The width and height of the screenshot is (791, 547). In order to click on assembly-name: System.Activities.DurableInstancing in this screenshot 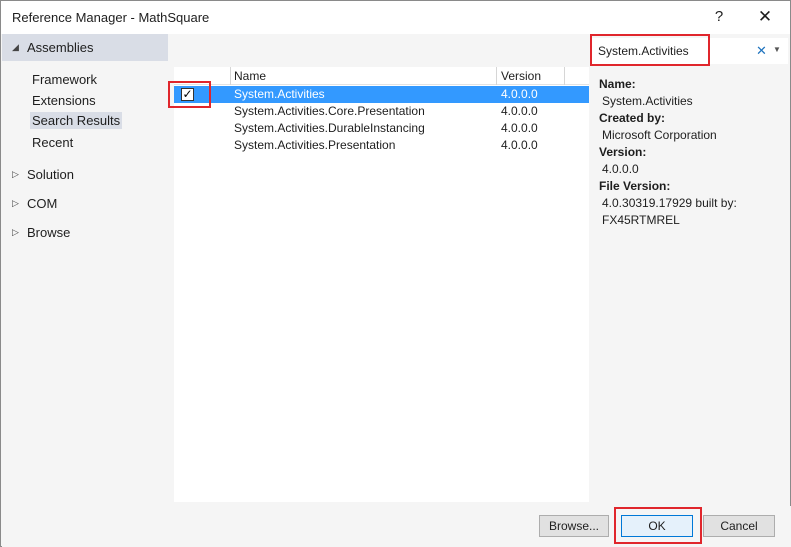, I will do `click(329, 128)`.